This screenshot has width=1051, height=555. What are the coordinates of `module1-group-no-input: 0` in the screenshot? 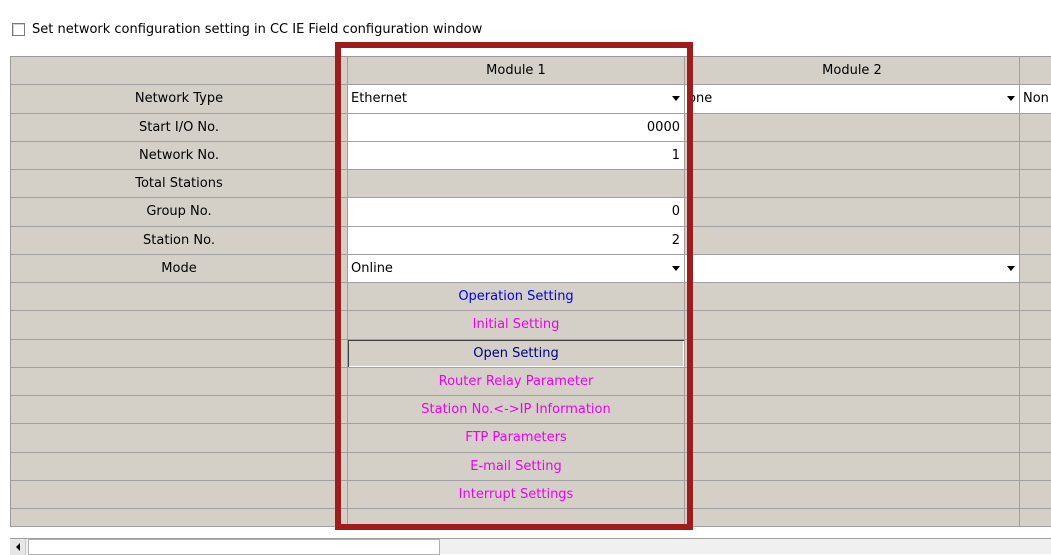 It's located at (516, 212).